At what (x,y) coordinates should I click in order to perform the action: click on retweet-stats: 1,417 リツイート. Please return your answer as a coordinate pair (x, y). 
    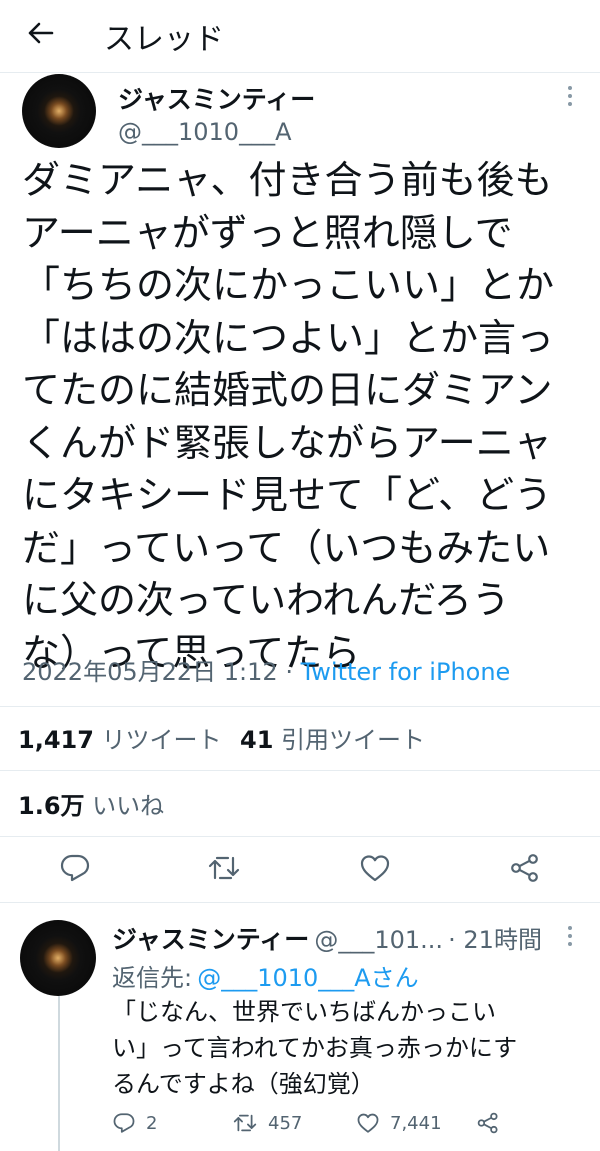
    Looking at the image, I should click on (120, 737).